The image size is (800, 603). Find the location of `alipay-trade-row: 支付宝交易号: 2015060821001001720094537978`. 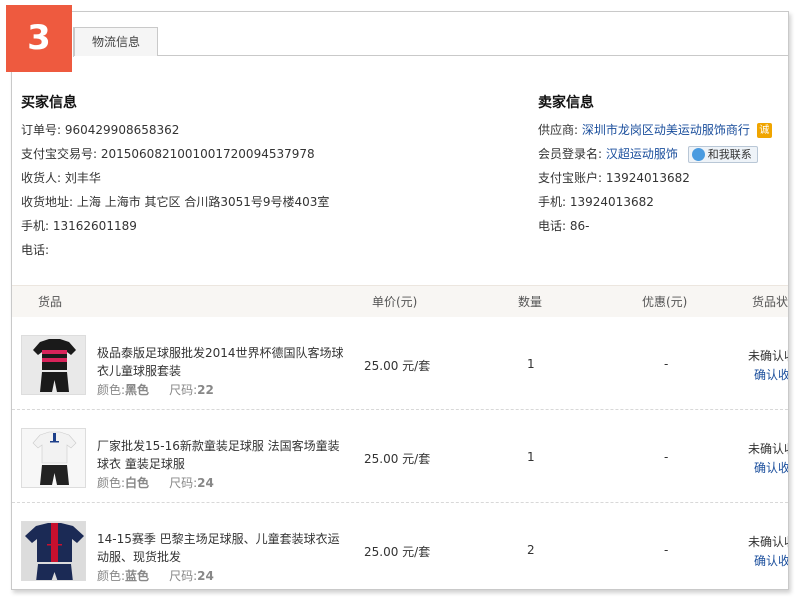

alipay-trade-row: 支付宝交易号: 2015060821001001720094537978 is located at coordinates (271, 154).